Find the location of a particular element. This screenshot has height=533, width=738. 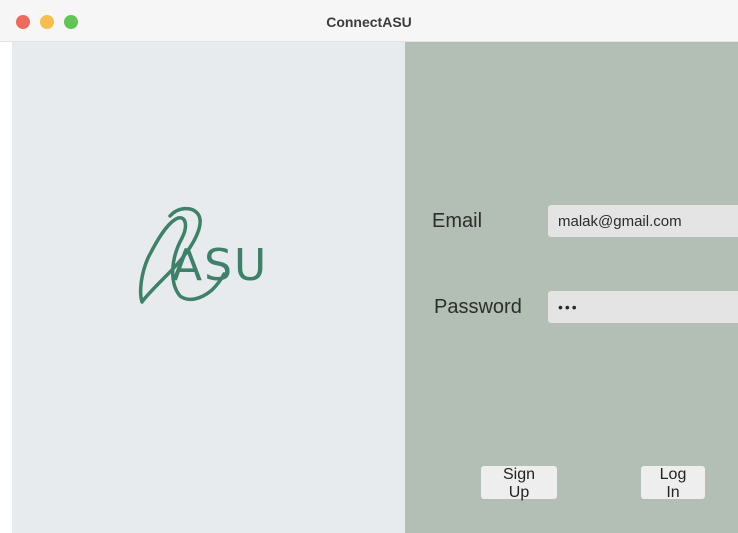

password-field is located at coordinates (643, 307).